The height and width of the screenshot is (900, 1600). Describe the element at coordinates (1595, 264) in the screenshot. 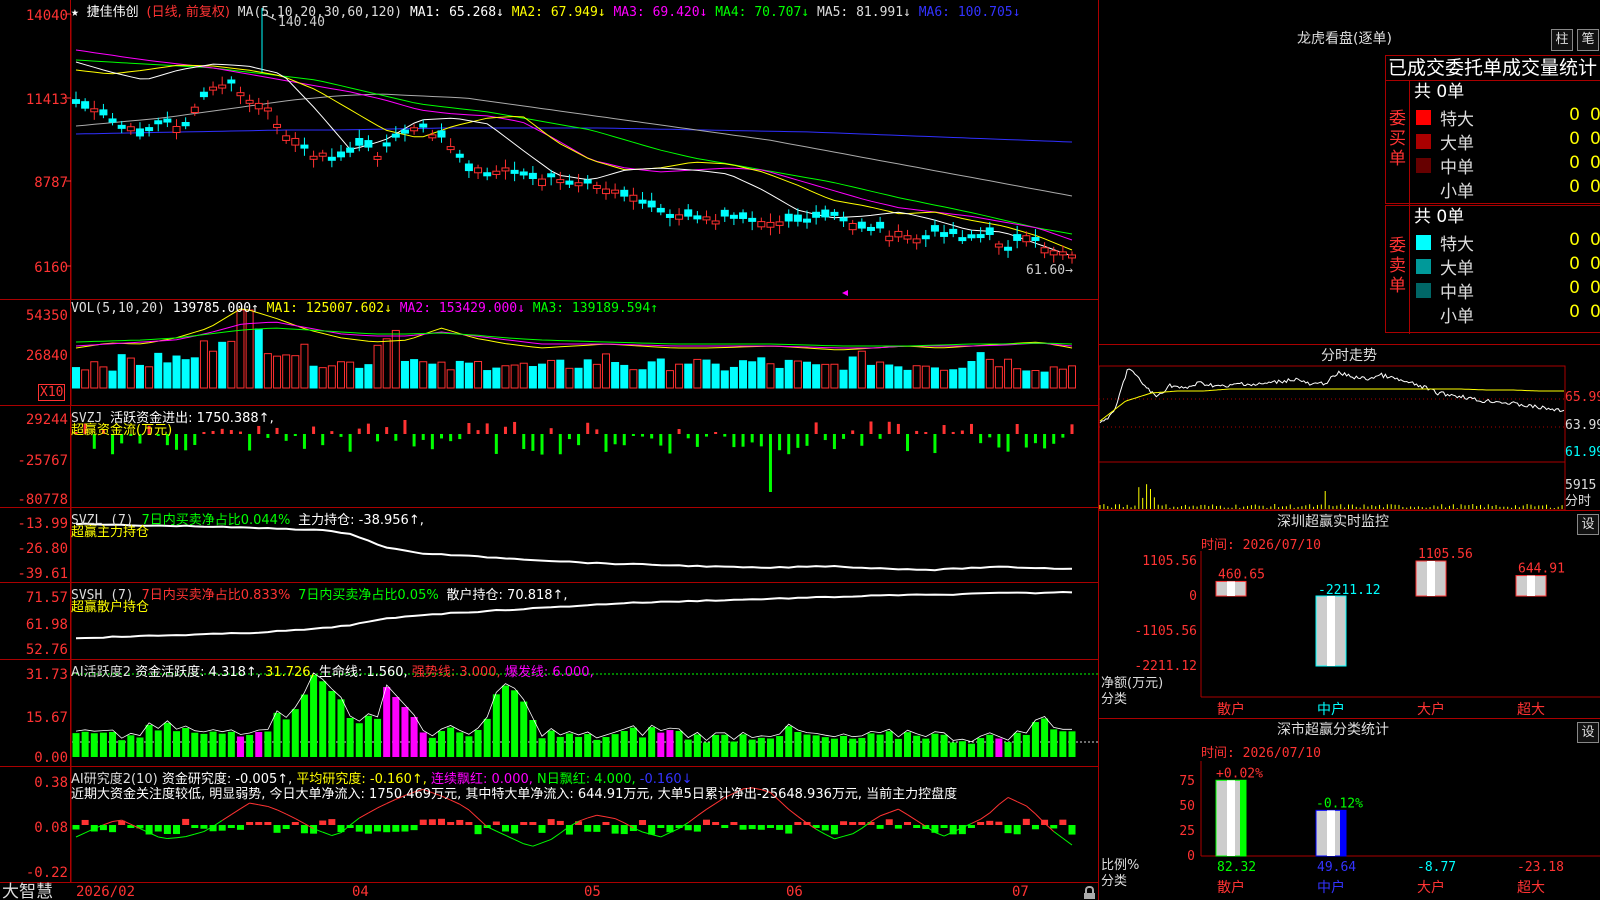

I see `order-percent: 0%` at that location.